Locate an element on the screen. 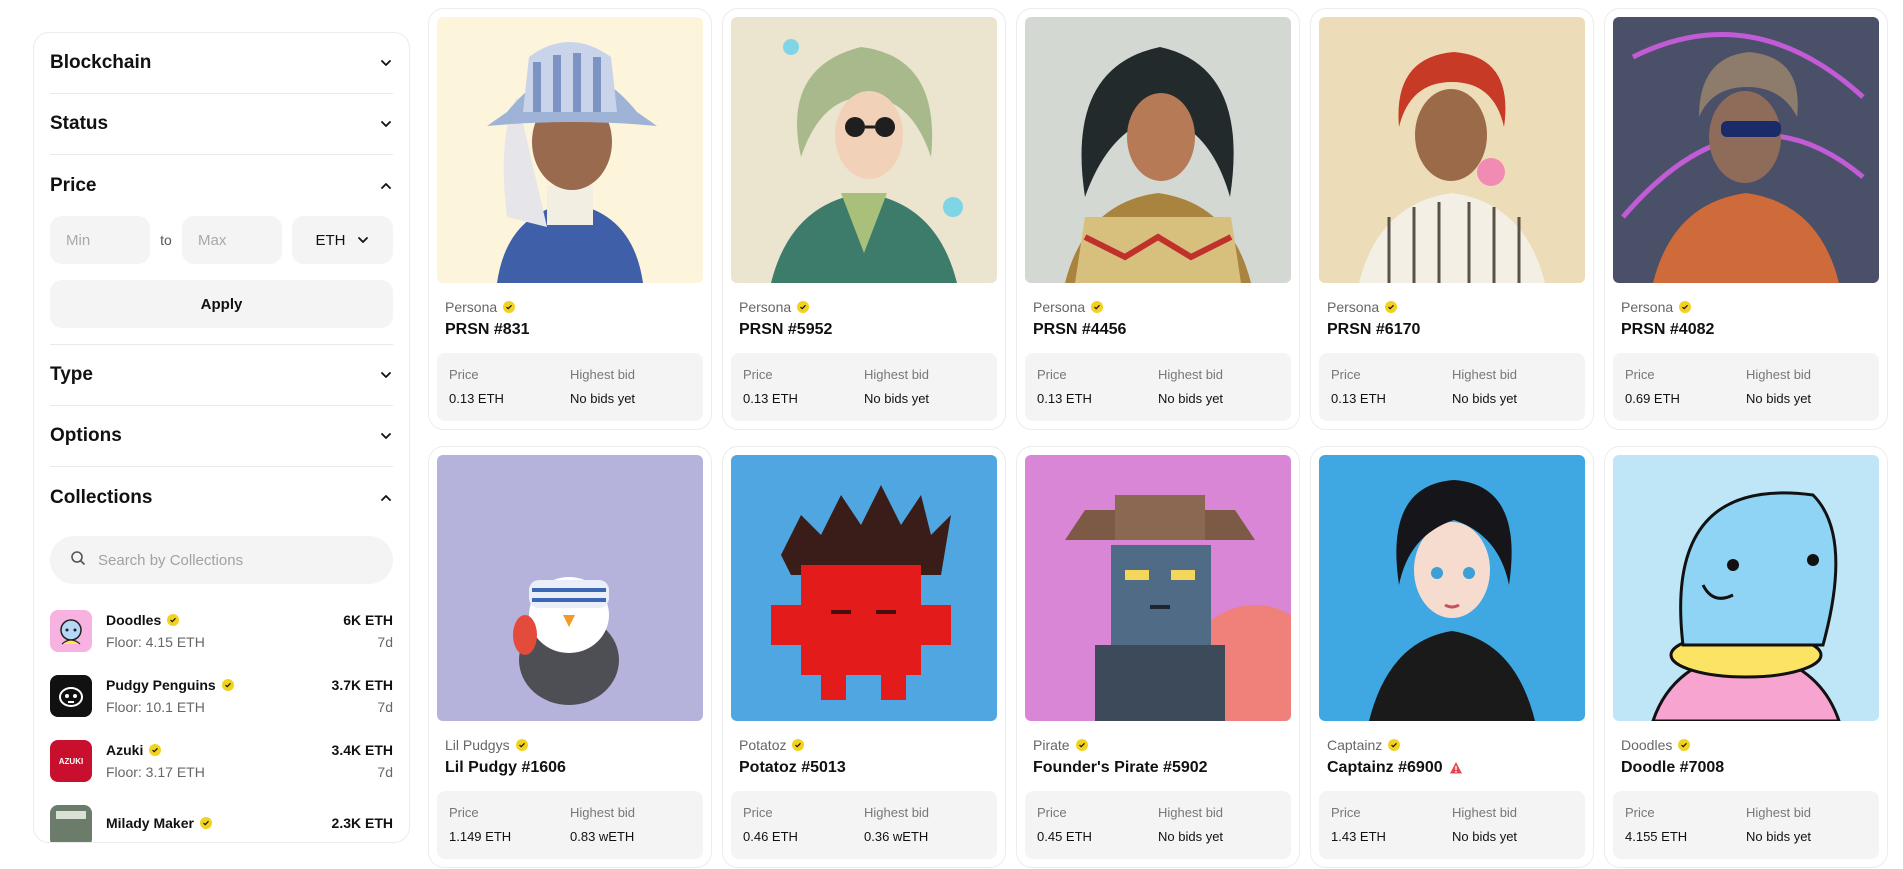 This screenshot has width=1903, height=869. card-title: Potatoz #5013 is located at coordinates (792, 767).